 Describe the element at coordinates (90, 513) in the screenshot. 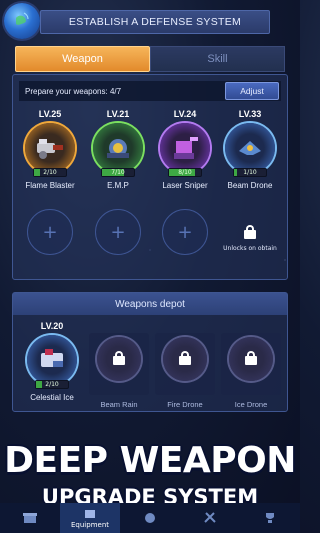

I see `equipment-icon` at that location.